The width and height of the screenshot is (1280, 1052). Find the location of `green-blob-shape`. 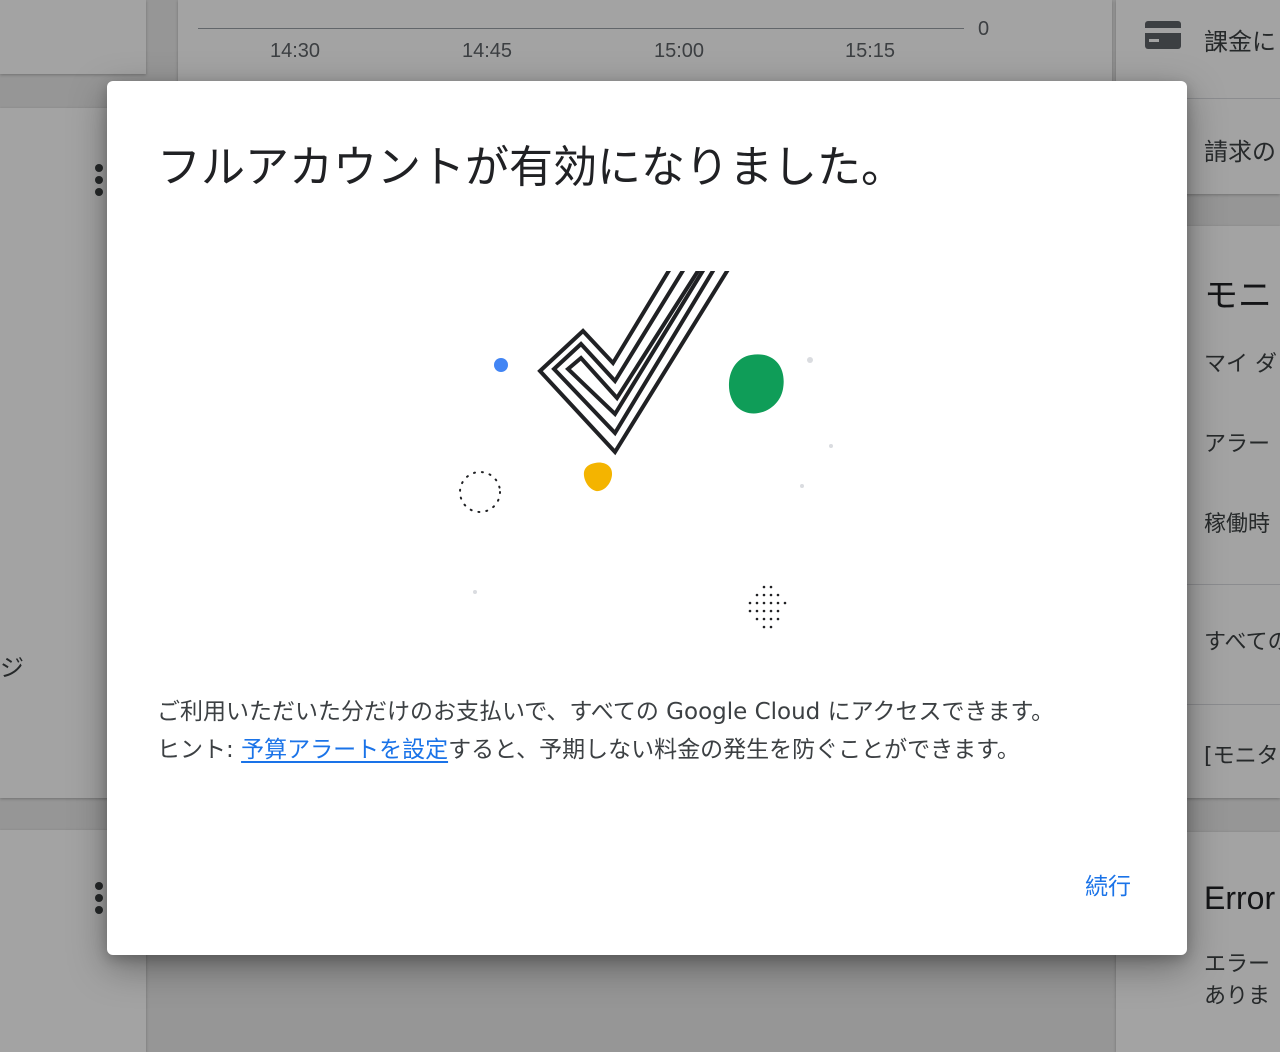

green-blob-shape is located at coordinates (756, 384).